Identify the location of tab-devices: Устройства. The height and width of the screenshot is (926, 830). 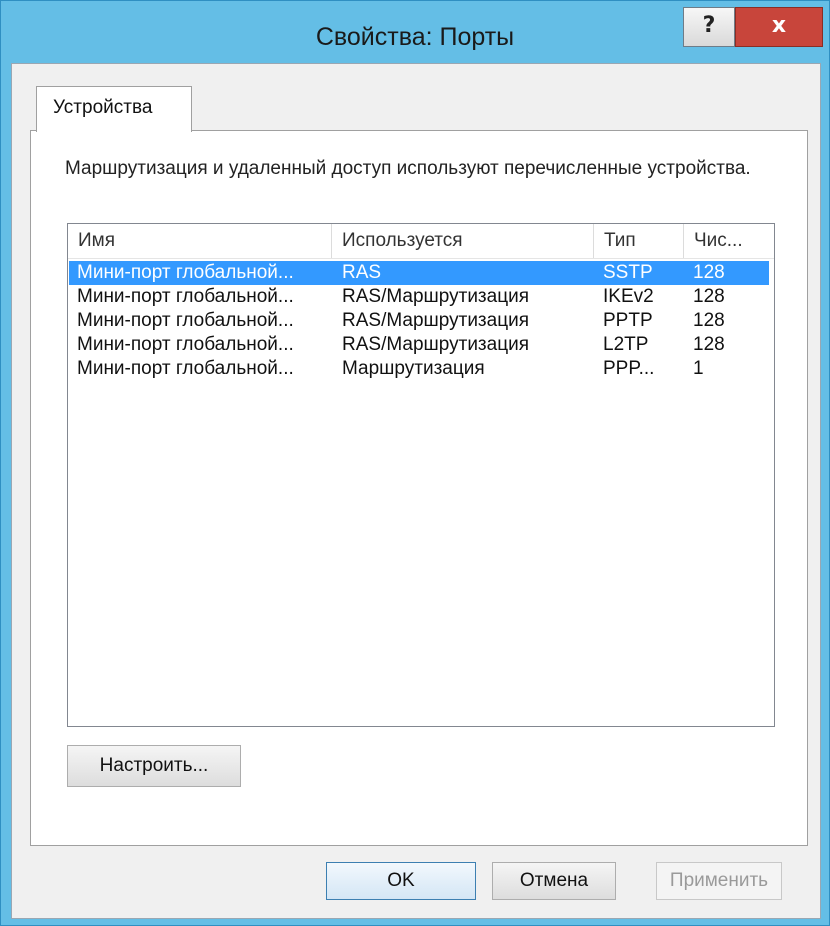
(114, 109).